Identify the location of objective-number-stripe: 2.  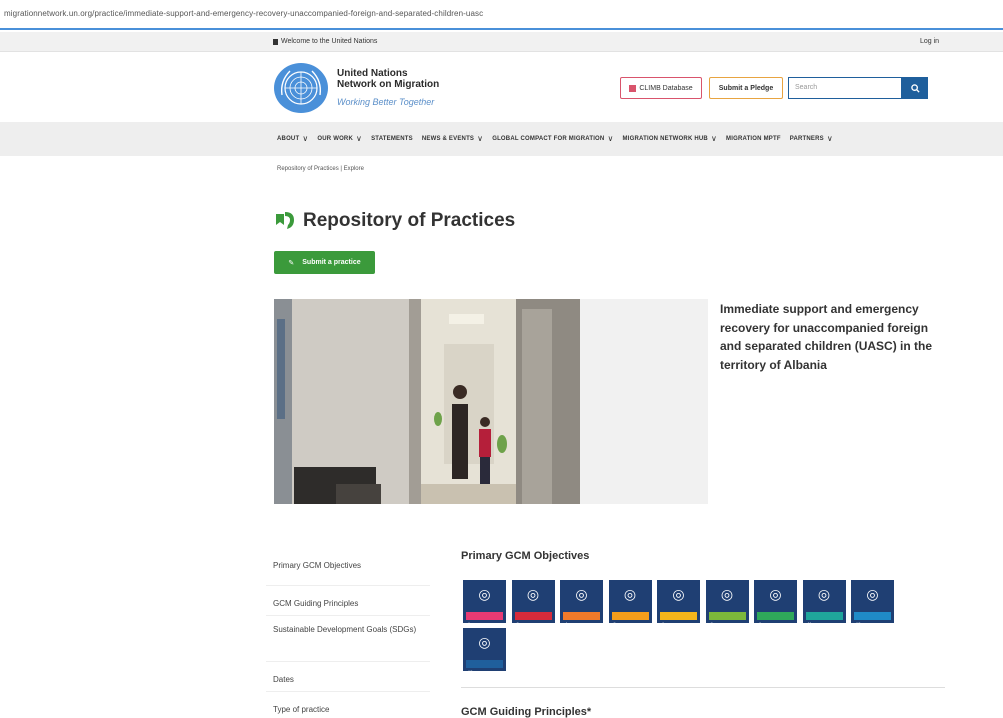
(533, 619).